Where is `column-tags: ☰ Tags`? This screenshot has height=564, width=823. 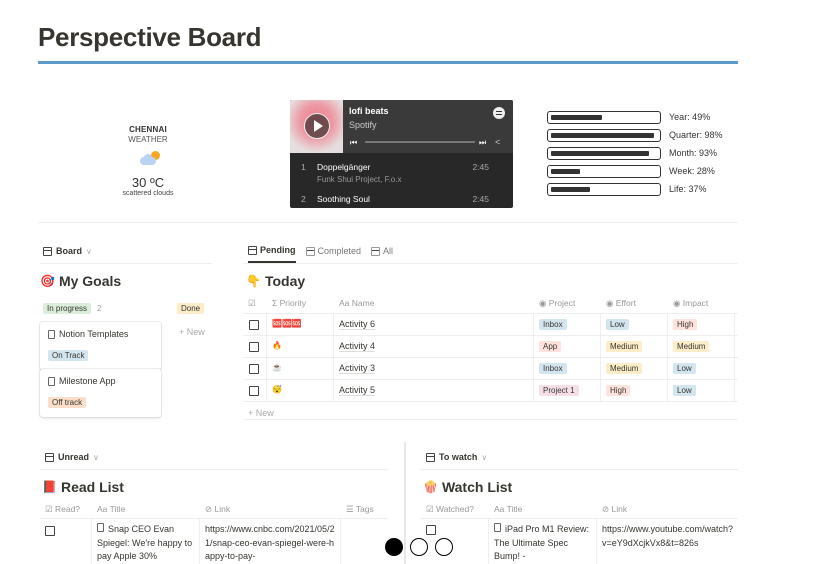
column-tags: ☰ Tags is located at coordinates (360, 509).